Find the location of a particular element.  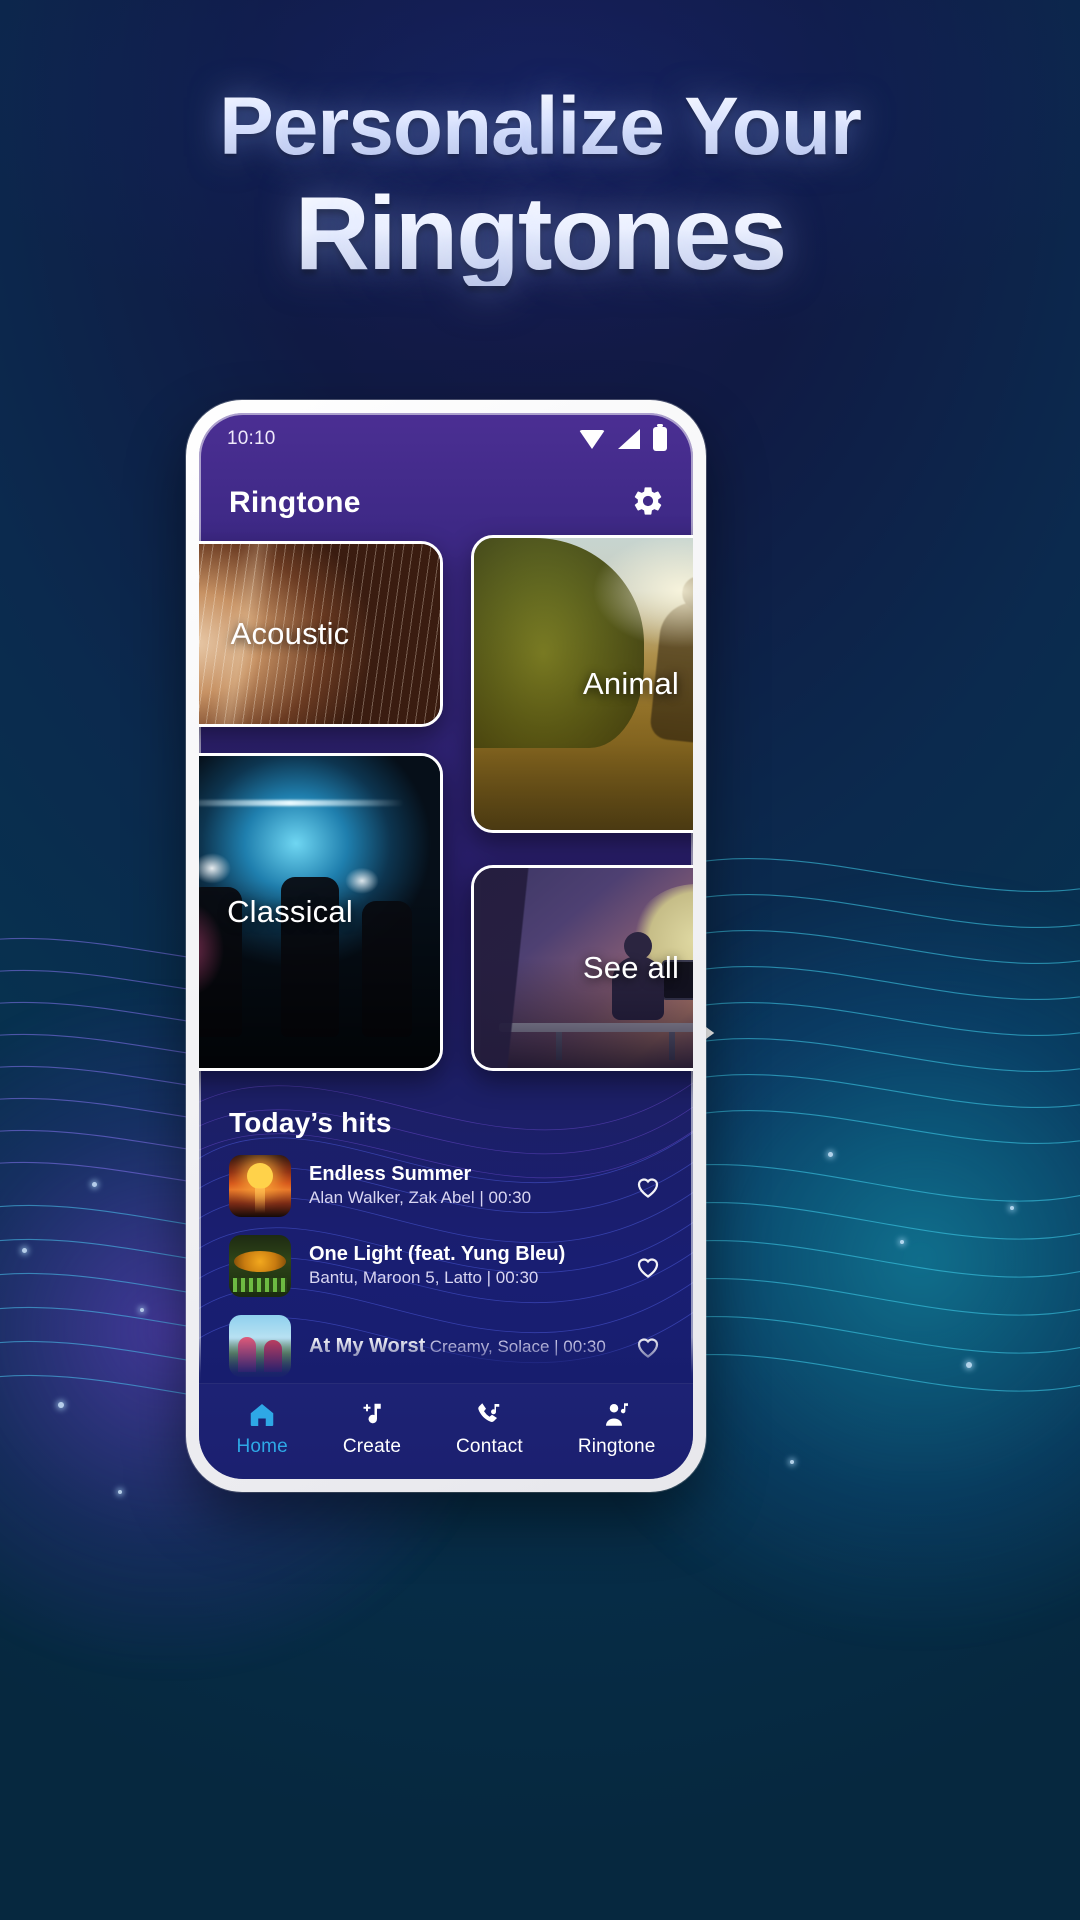

nav-label: Create is located at coordinates (372, 1446).